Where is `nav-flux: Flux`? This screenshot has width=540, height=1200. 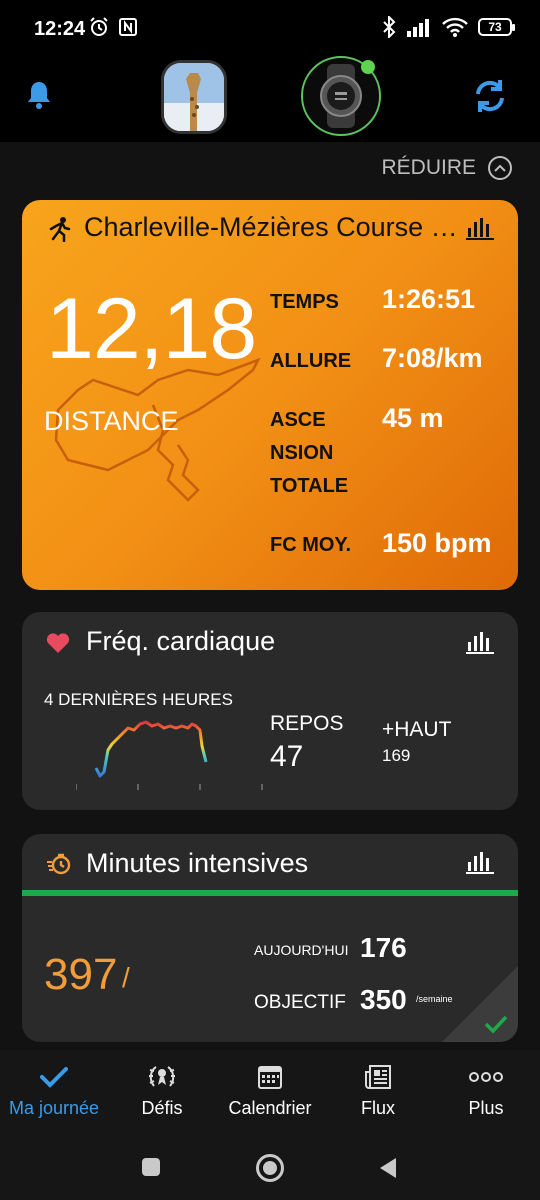
nav-flux: Flux is located at coordinates (378, 1090).